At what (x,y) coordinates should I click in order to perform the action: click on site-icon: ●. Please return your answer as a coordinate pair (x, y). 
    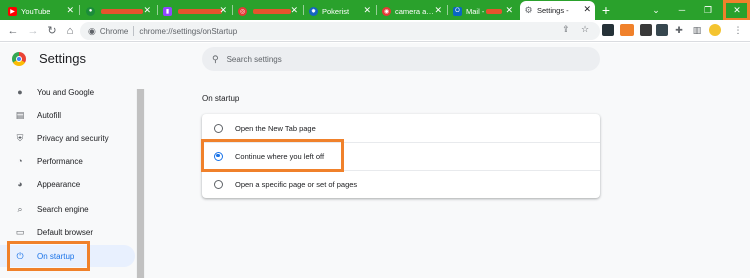
    Looking at the image, I should click on (90, 11).